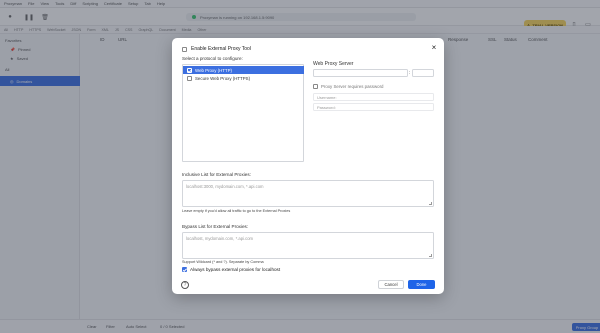  I want to click on protocol-label: Select a protocol to configure:, so click(212, 58).